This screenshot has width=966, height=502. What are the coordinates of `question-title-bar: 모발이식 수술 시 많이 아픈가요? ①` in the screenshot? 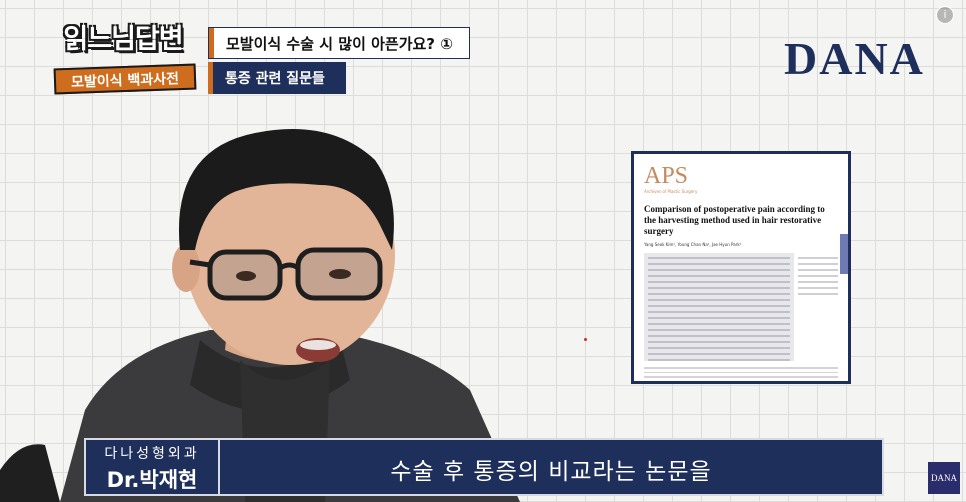 It's located at (339, 43).